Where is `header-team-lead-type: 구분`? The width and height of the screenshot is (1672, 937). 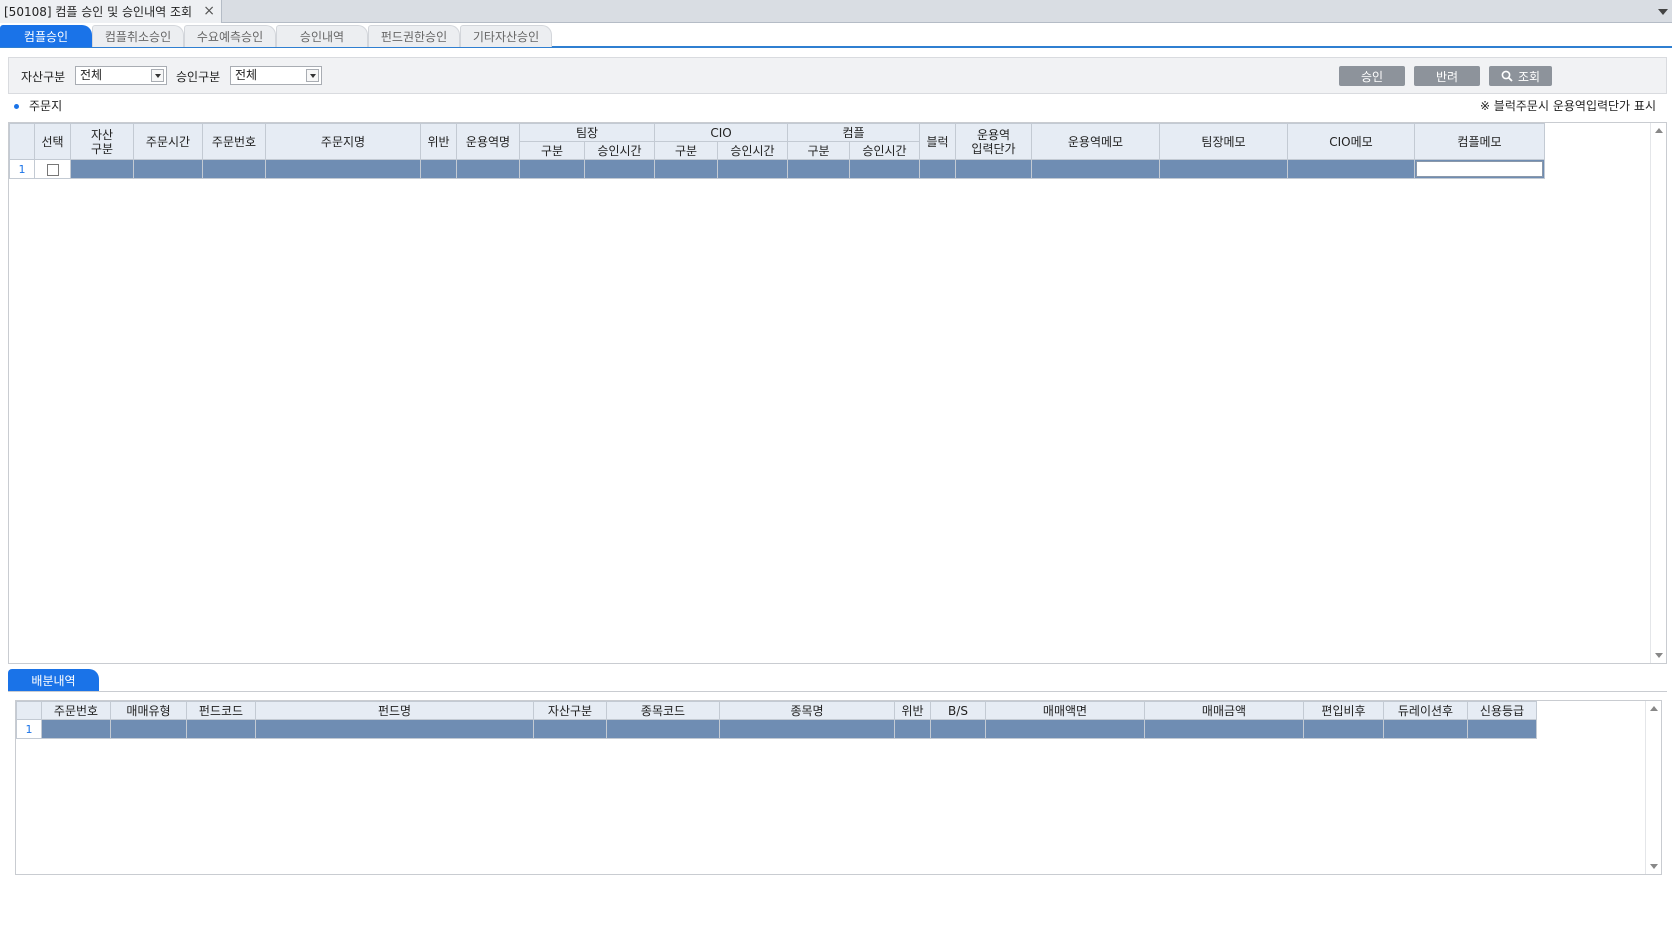
header-team-lead-type: 구분 is located at coordinates (552, 150).